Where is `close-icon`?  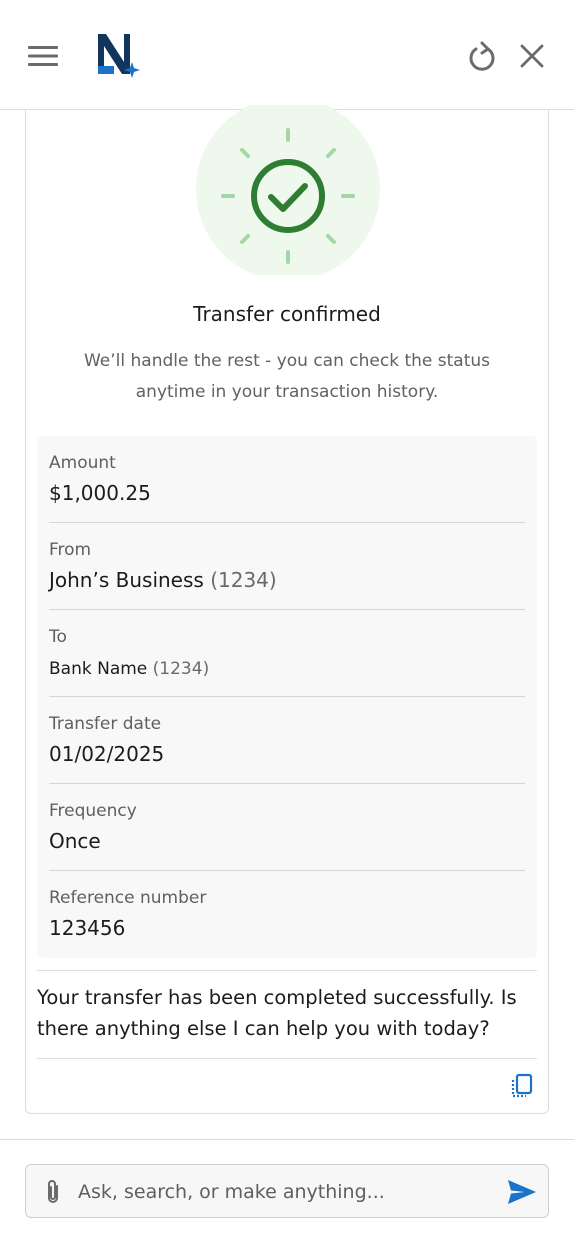 close-icon is located at coordinates (532, 56).